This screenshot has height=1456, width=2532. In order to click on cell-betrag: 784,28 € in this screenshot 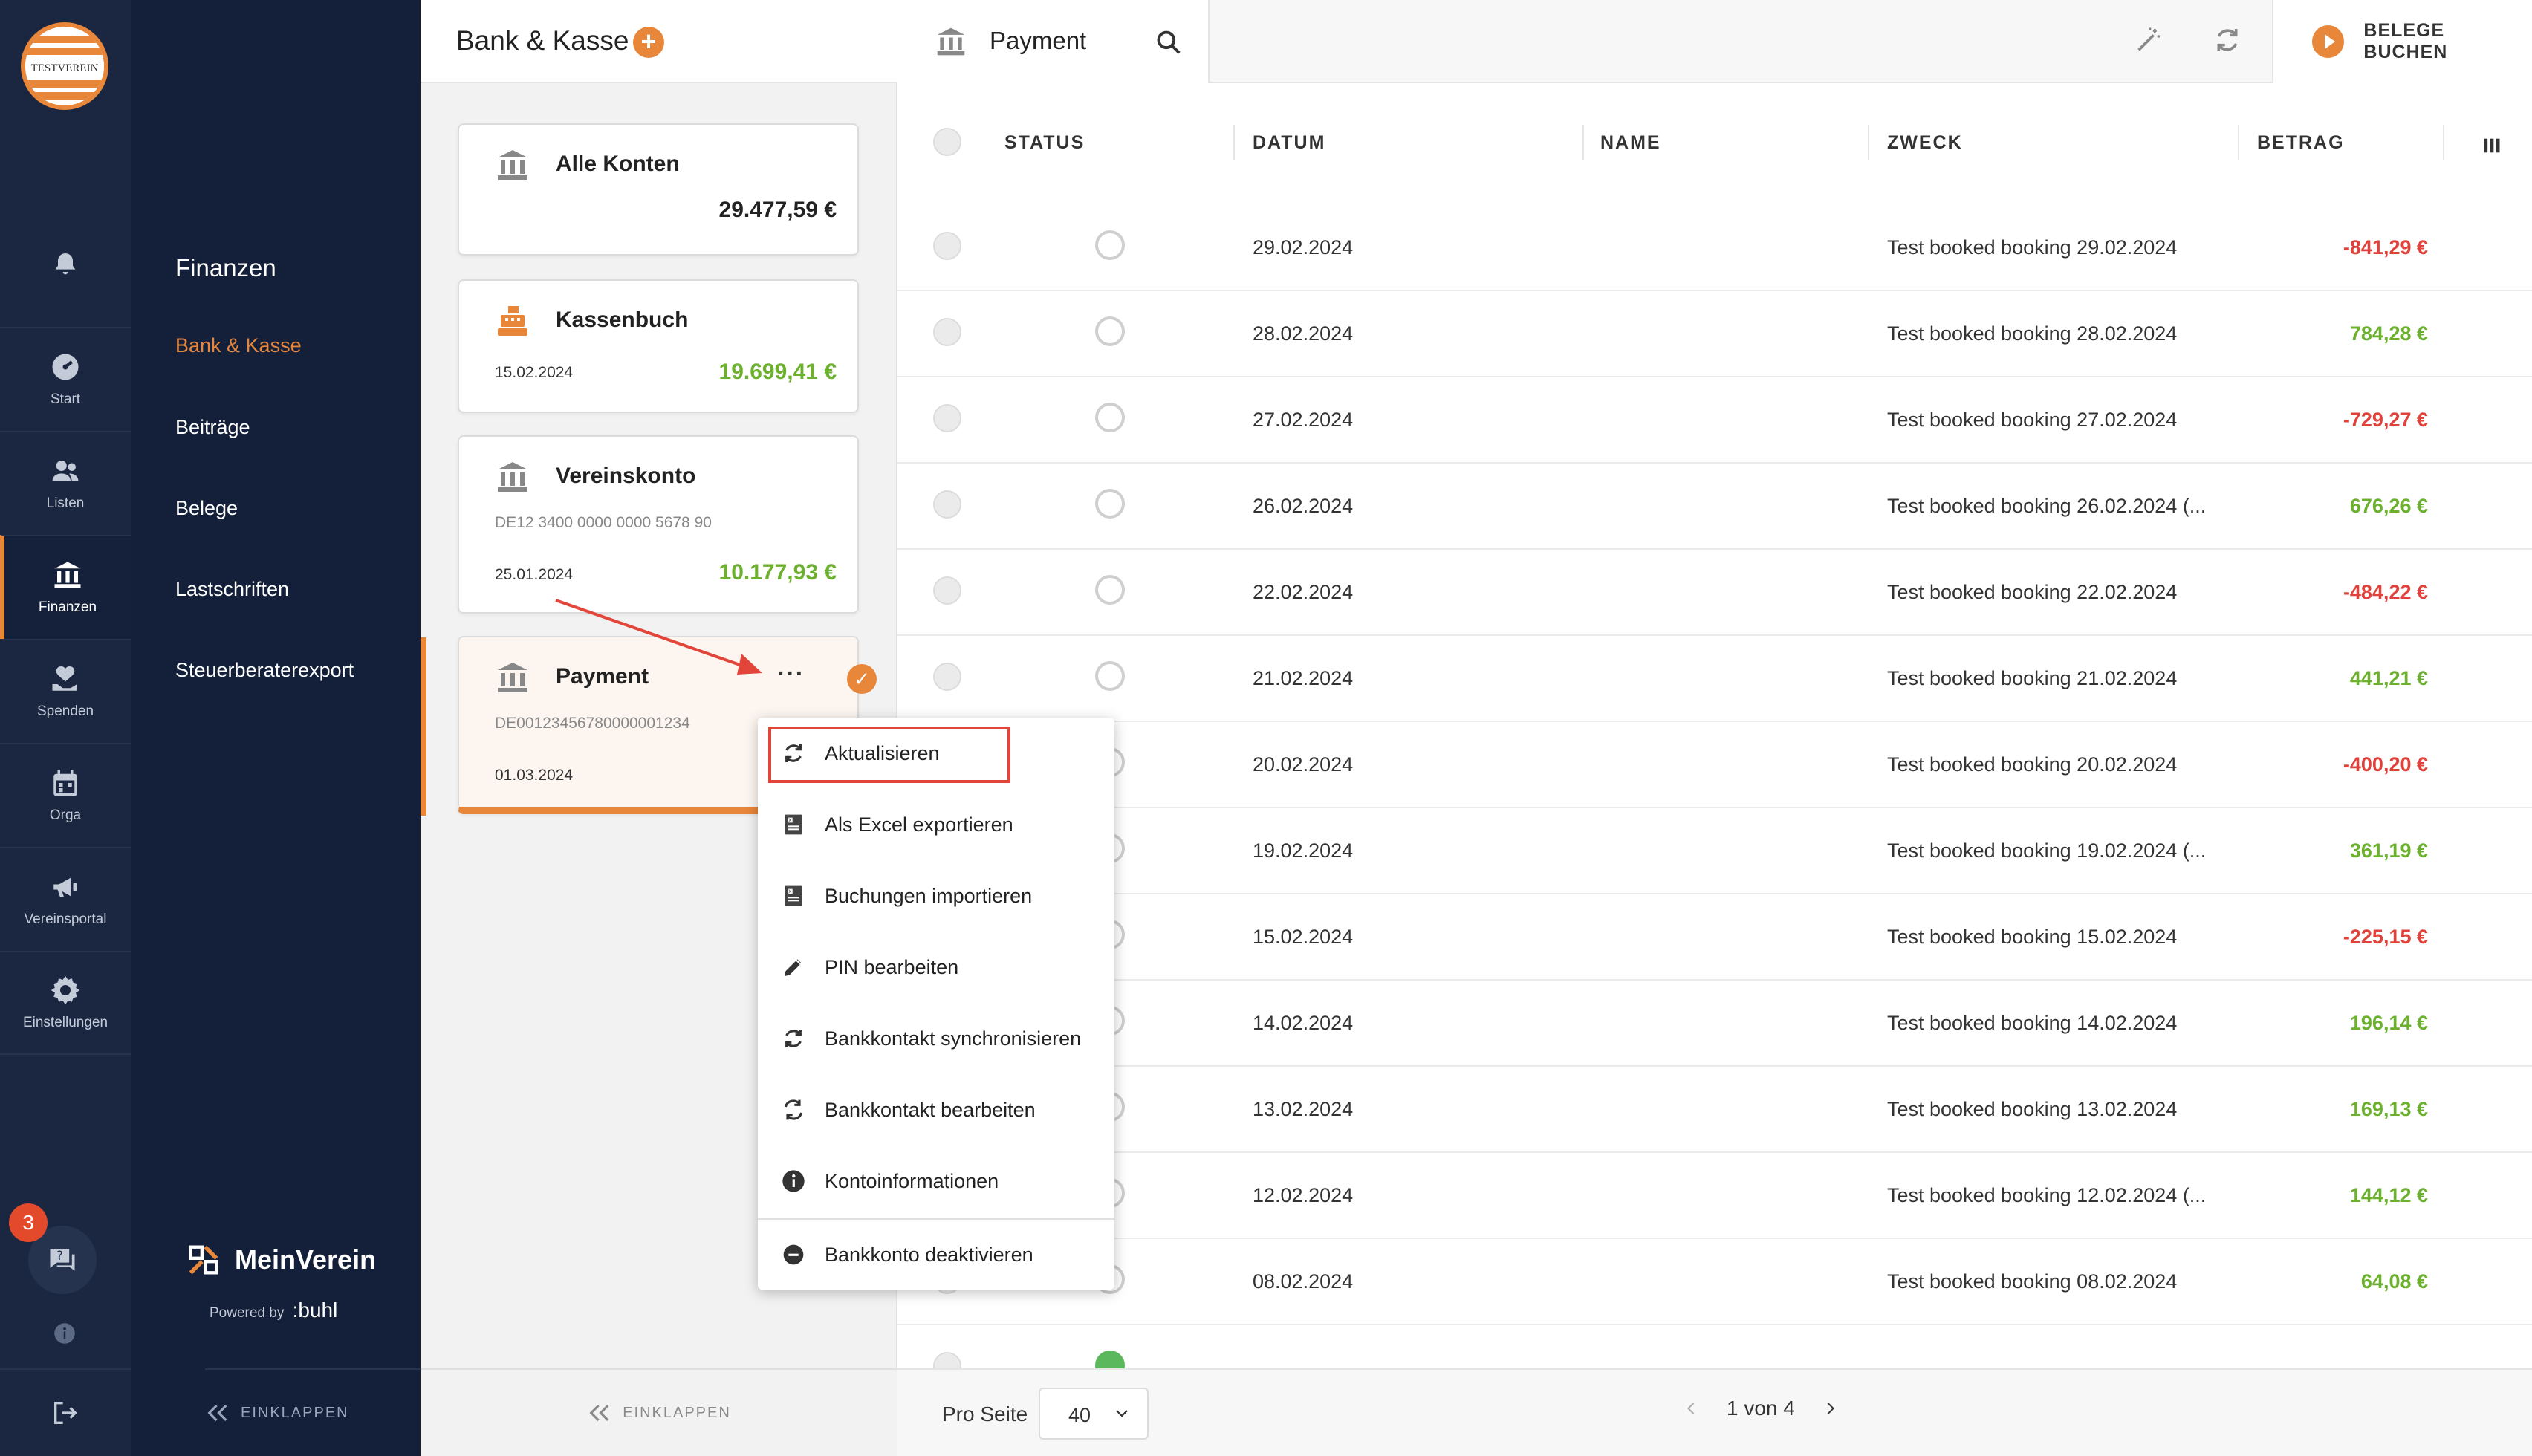, I will do `click(2388, 334)`.